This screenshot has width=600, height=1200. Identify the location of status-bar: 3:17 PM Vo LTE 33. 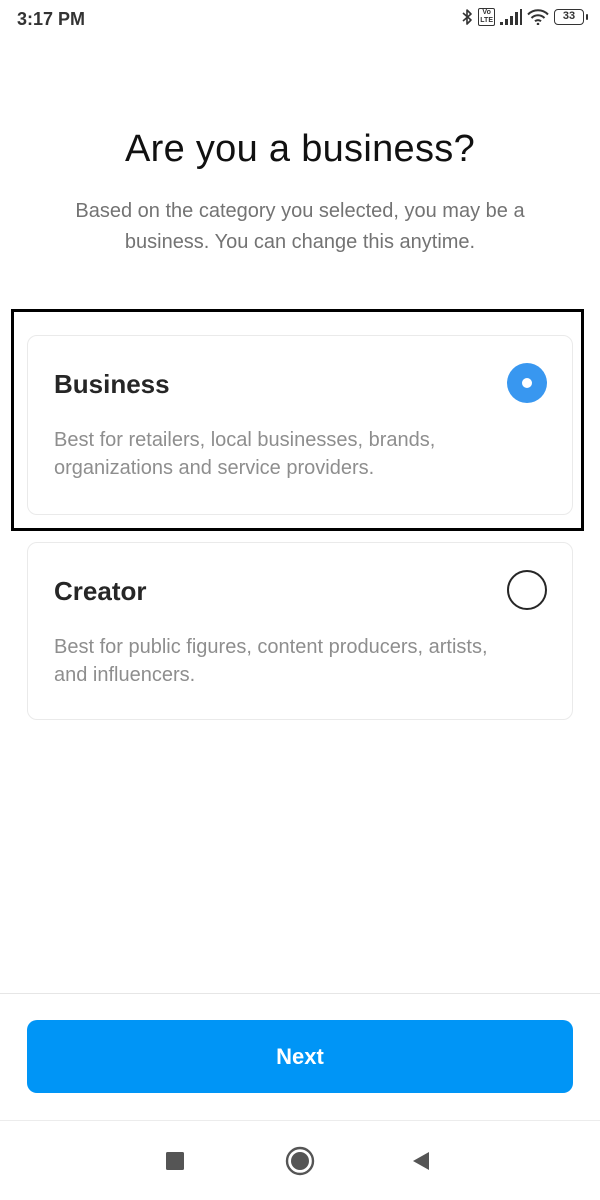
(300, 20).